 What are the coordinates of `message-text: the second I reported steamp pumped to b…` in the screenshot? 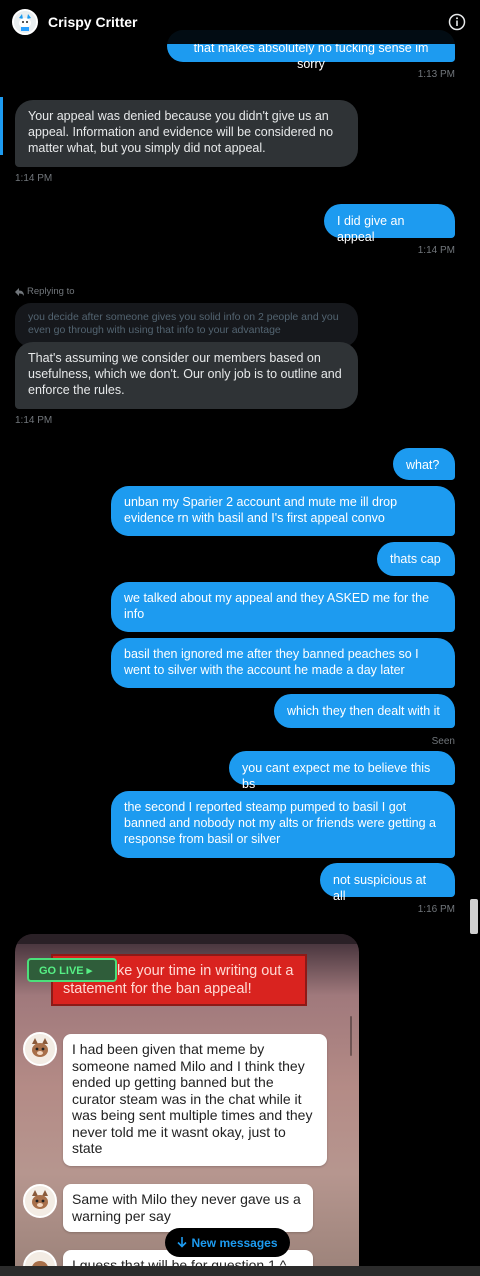 It's located at (280, 823).